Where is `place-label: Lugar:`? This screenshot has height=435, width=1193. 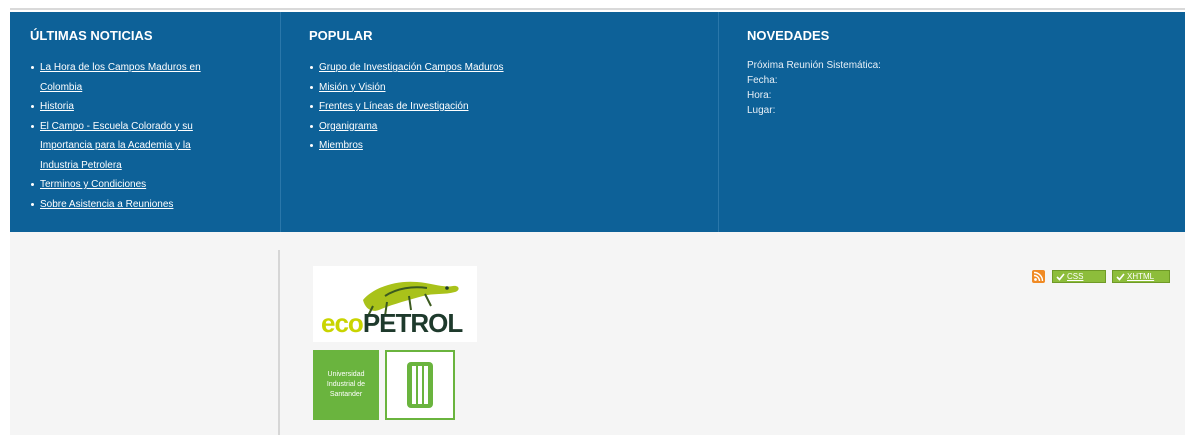
place-label: Lugar: is located at coordinates (761, 110).